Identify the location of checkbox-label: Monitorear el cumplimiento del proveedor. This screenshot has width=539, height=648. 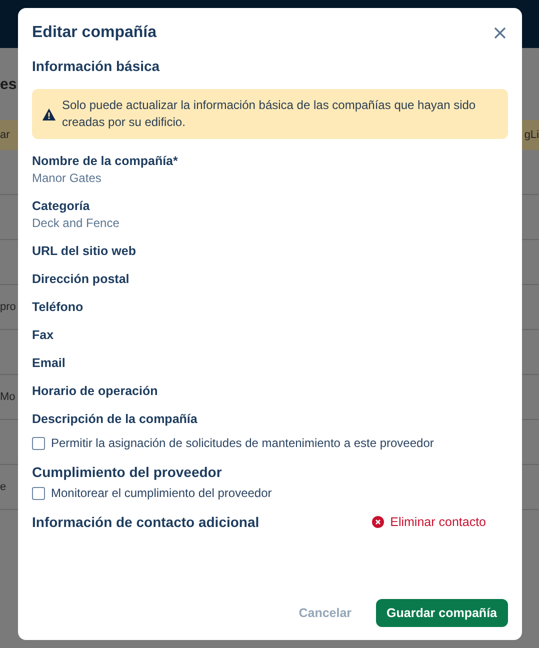
(161, 493).